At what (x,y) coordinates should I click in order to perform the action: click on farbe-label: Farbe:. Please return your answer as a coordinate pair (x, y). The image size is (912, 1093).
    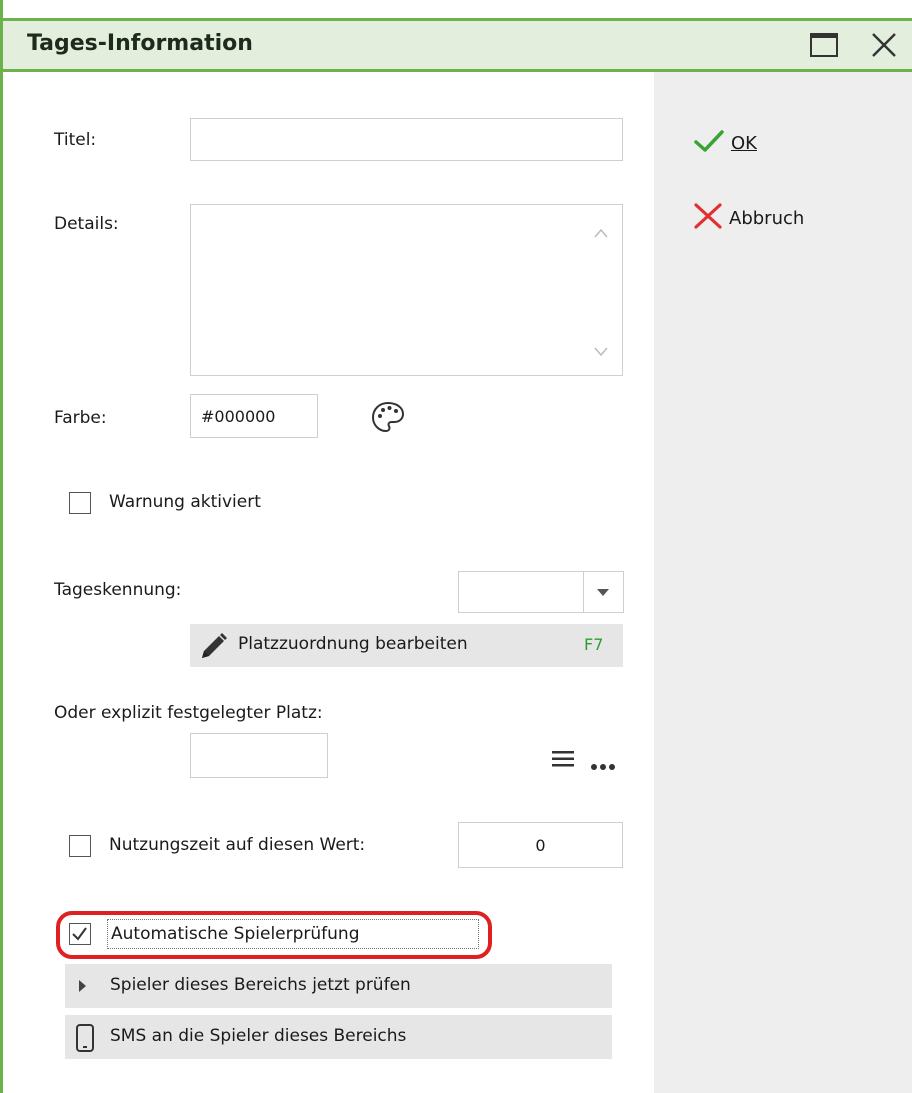
    Looking at the image, I should click on (80, 418).